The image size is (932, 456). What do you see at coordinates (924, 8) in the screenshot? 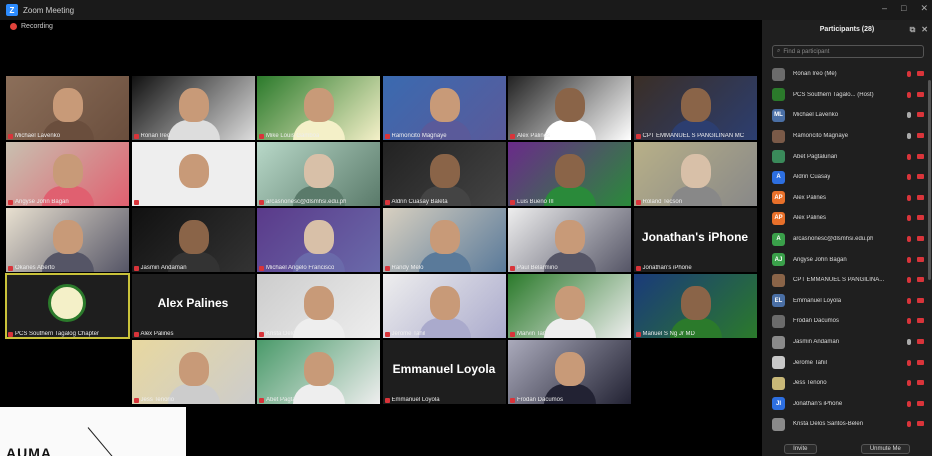
I see `close-button: ✕` at bounding box center [924, 8].